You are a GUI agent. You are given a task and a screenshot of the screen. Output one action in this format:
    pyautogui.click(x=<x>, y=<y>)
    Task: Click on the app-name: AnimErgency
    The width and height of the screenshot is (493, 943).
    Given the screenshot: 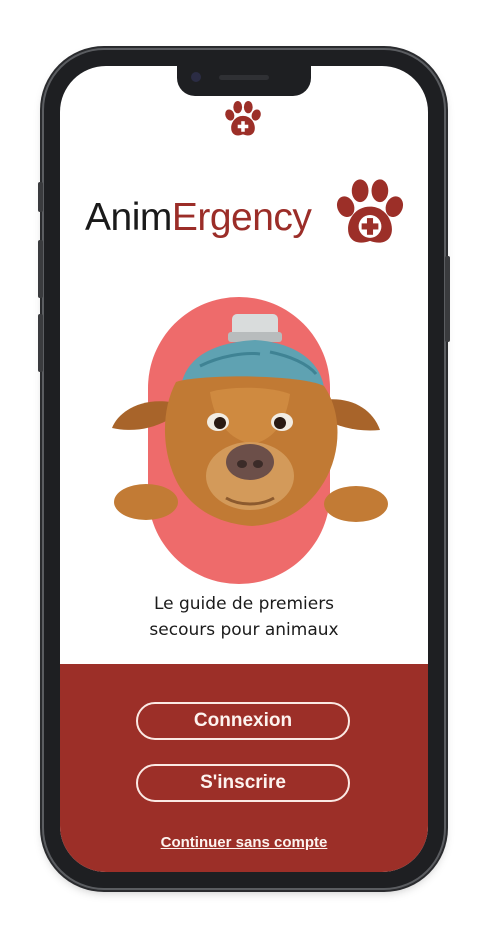 What is the action you would take?
    pyautogui.click(x=198, y=218)
    